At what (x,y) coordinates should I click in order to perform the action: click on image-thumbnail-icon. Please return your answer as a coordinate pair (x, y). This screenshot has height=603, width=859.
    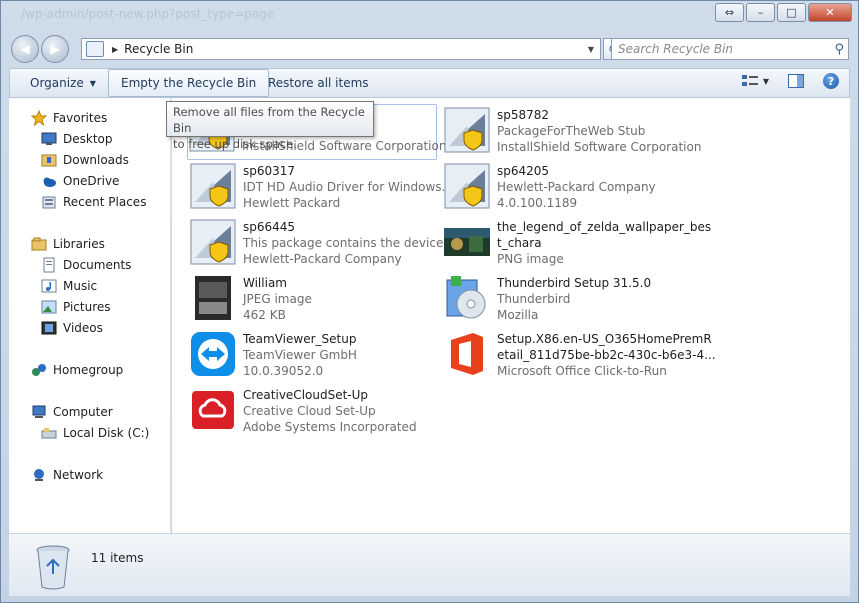
    Looking at the image, I should click on (467, 242).